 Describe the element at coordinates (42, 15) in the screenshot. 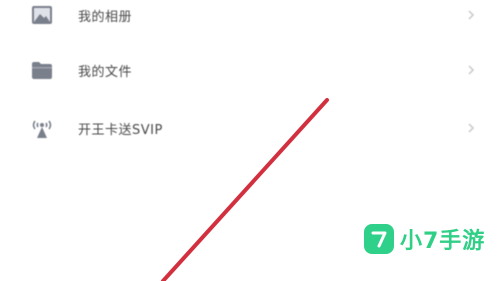

I see `photo-album-icon` at that location.